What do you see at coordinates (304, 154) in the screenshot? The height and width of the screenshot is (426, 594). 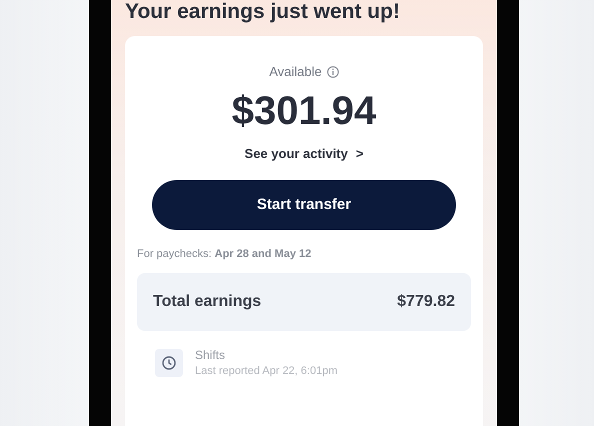 I see `activity-link: See your activity >` at bounding box center [304, 154].